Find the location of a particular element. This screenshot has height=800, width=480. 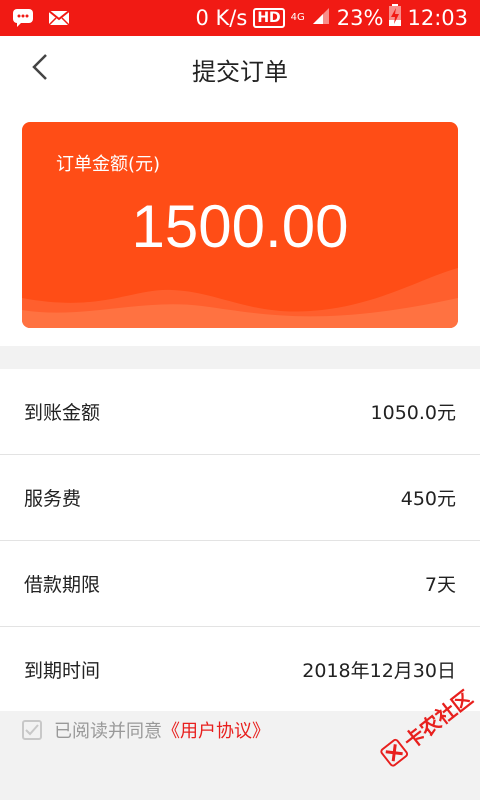

status-bar: 0 K/s HD 4G 23% 12:03 is located at coordinates (240, 18).